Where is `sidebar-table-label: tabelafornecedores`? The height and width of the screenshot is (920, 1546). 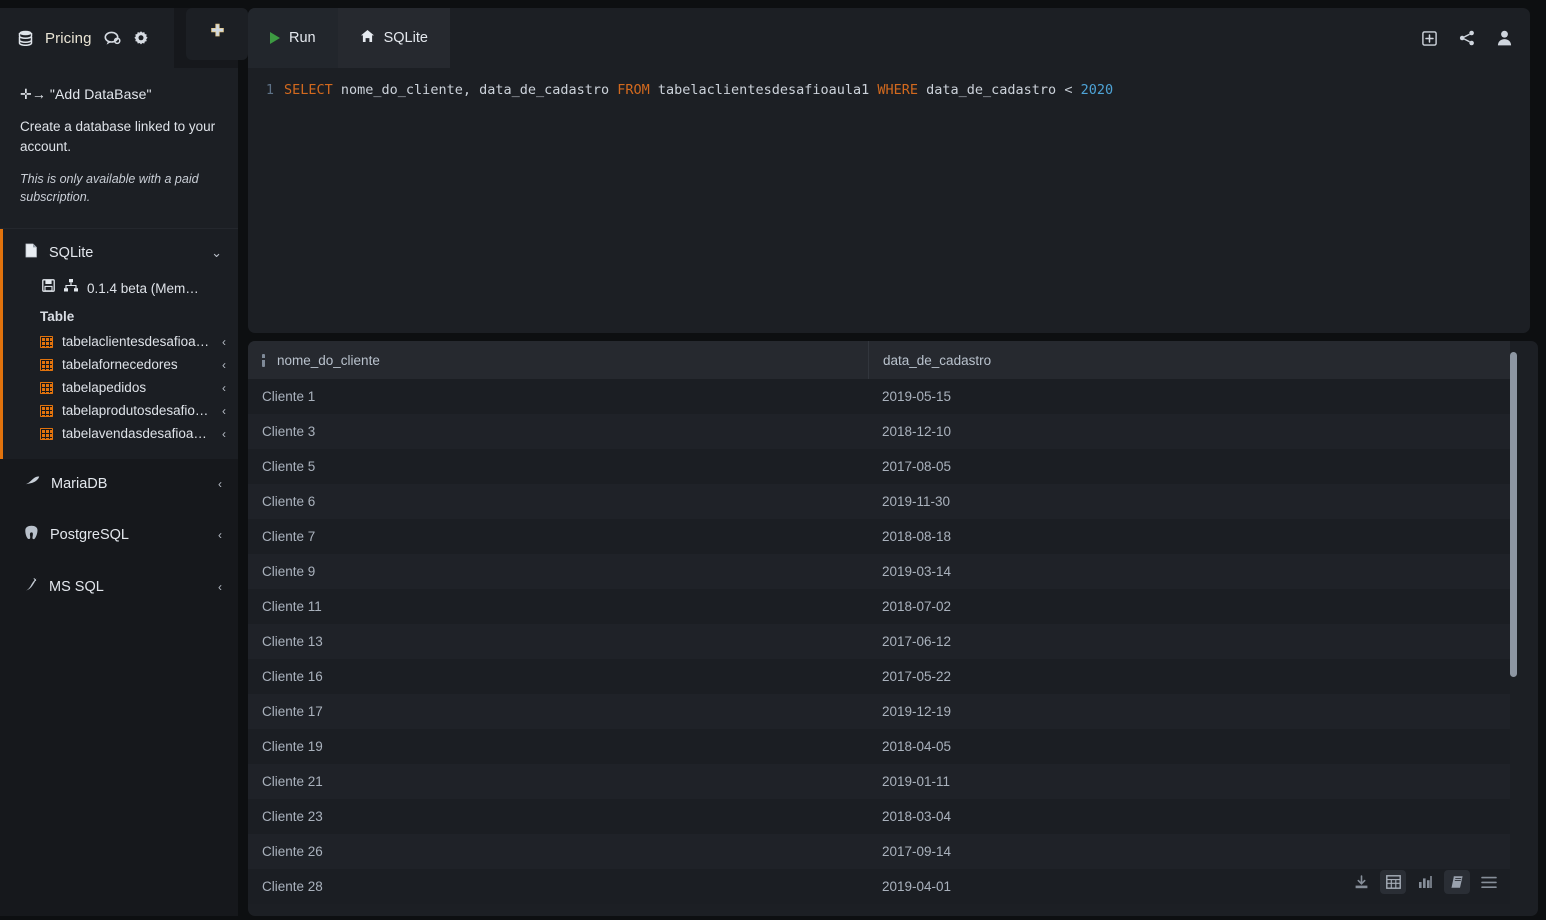 sidebar-table-label: tabelafornecedores is located at coordinates (120, 365).